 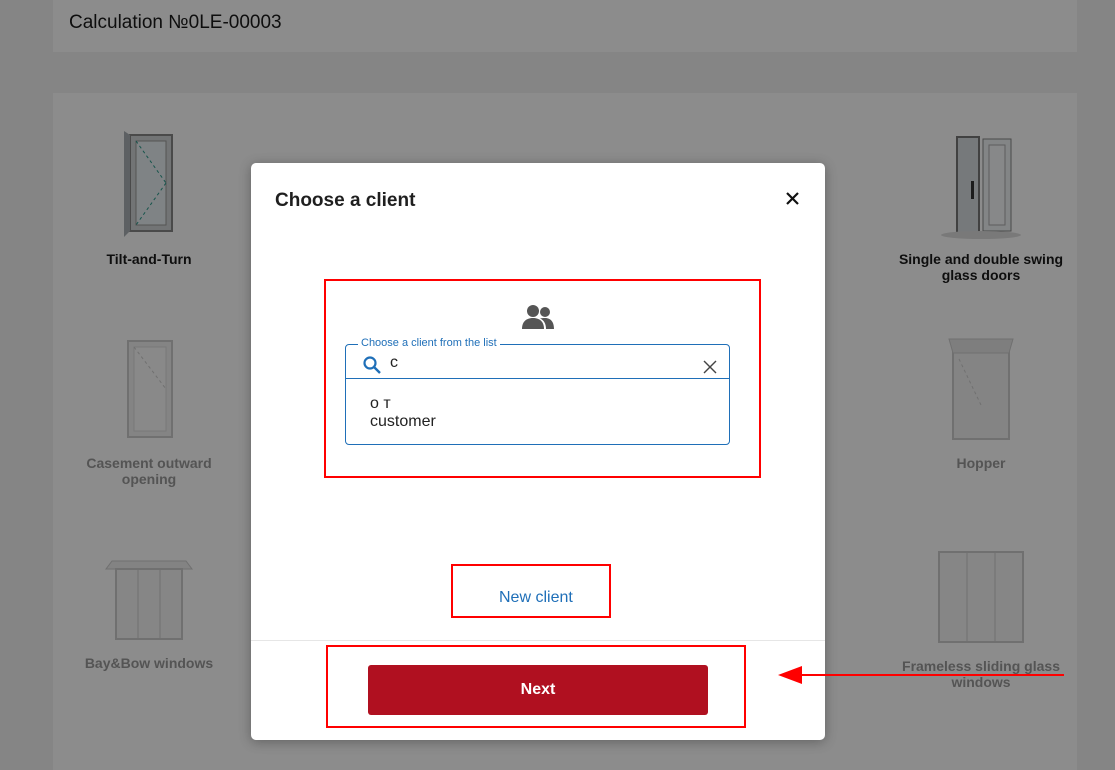 What do you see at coordinates (345, 200) in the screenshot?
I see `modal-title: Choose a client` at bounding box center [345, 200].